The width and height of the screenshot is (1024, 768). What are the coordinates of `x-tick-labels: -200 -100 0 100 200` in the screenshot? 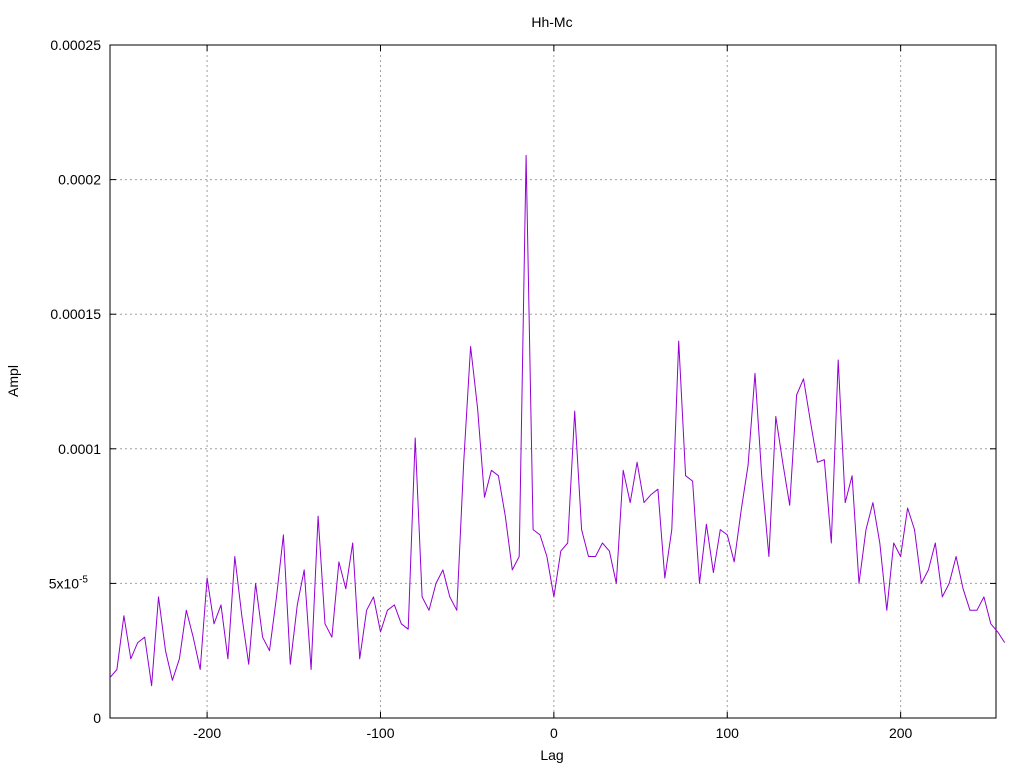 It's located at (552, 733).